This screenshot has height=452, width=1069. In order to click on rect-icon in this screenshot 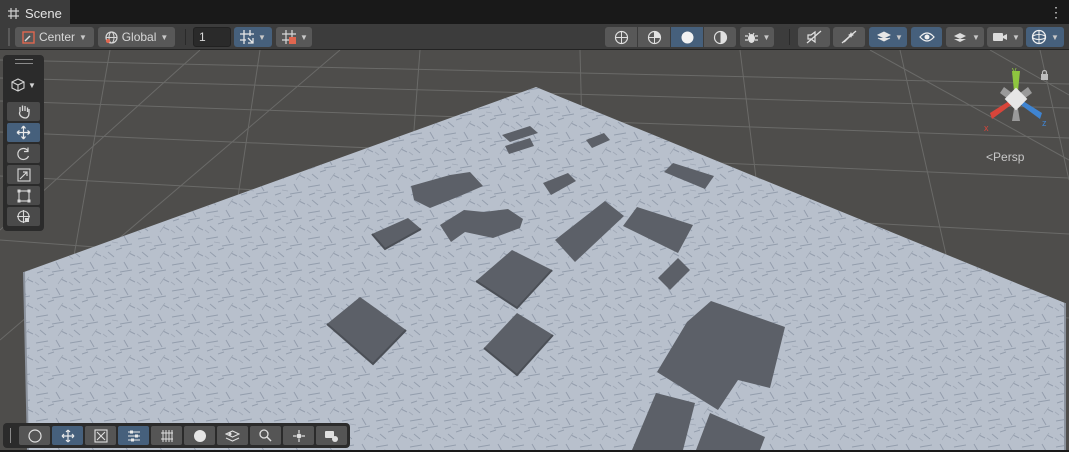, I will do `click(23, 195)`.